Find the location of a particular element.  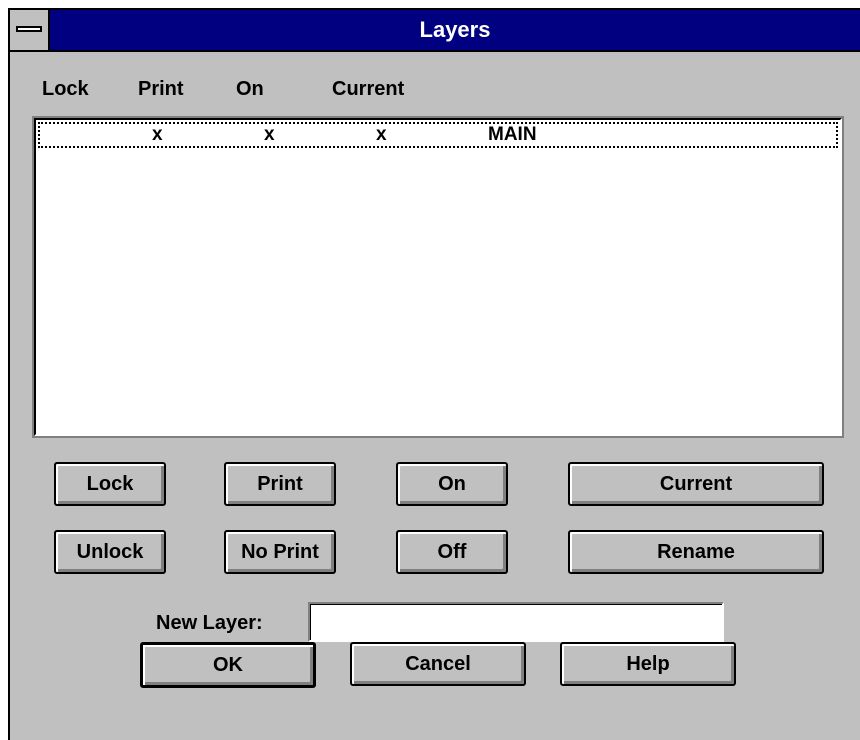

window-title: Layers is located at coordinates (455, 29).